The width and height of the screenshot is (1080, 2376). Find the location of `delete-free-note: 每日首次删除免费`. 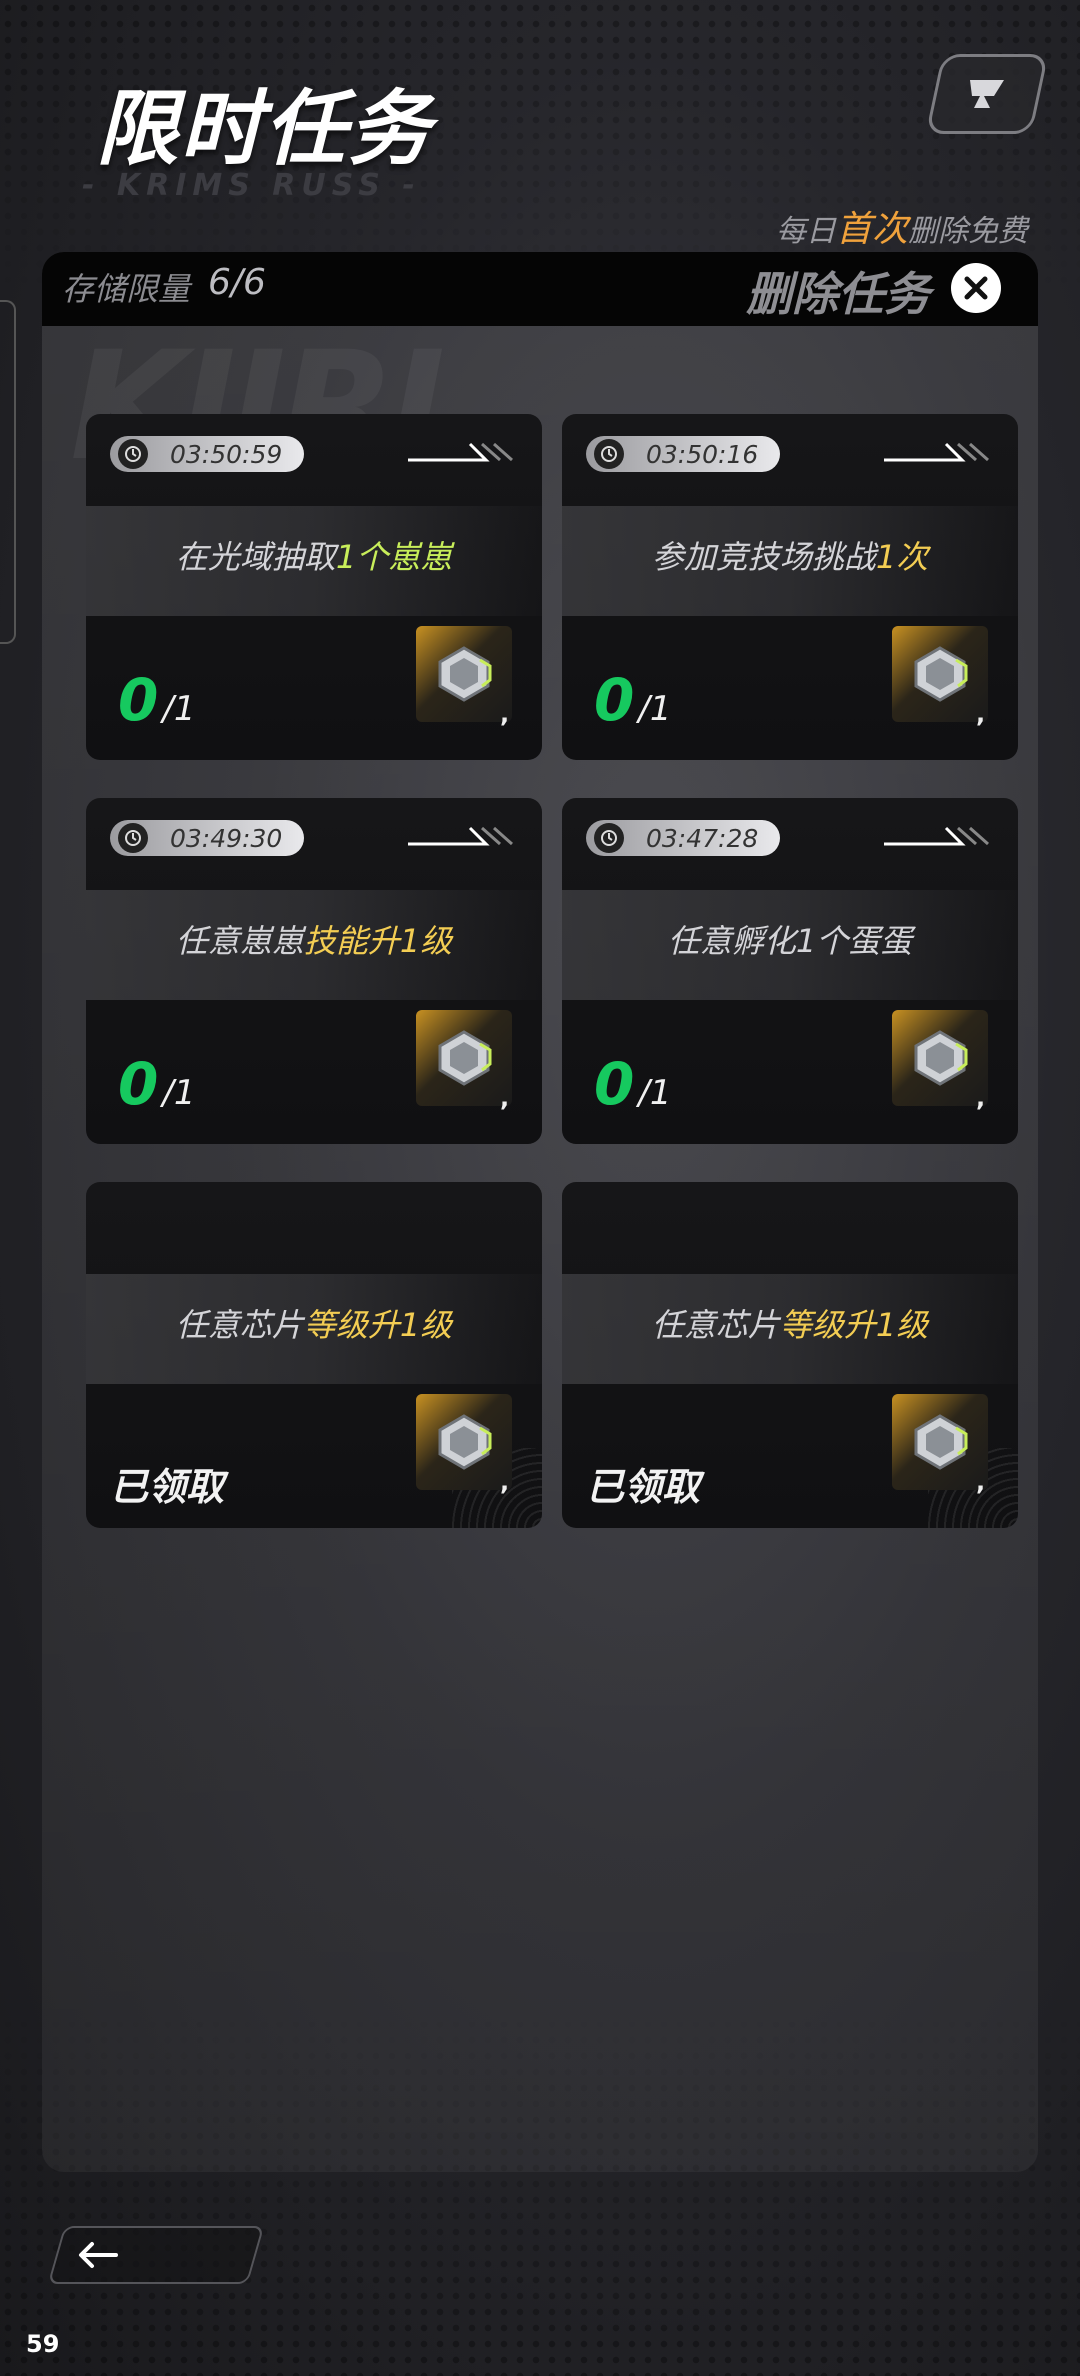

delete-free-note: 每日首次删除免费 is located at coordinates (901, 229).